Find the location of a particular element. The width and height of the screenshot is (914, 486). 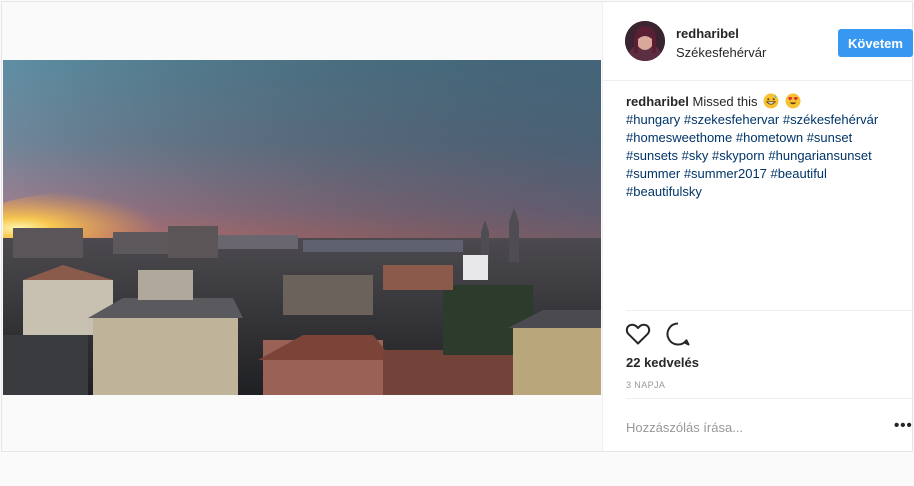

avatar-image is located at coordinates (645, 41).